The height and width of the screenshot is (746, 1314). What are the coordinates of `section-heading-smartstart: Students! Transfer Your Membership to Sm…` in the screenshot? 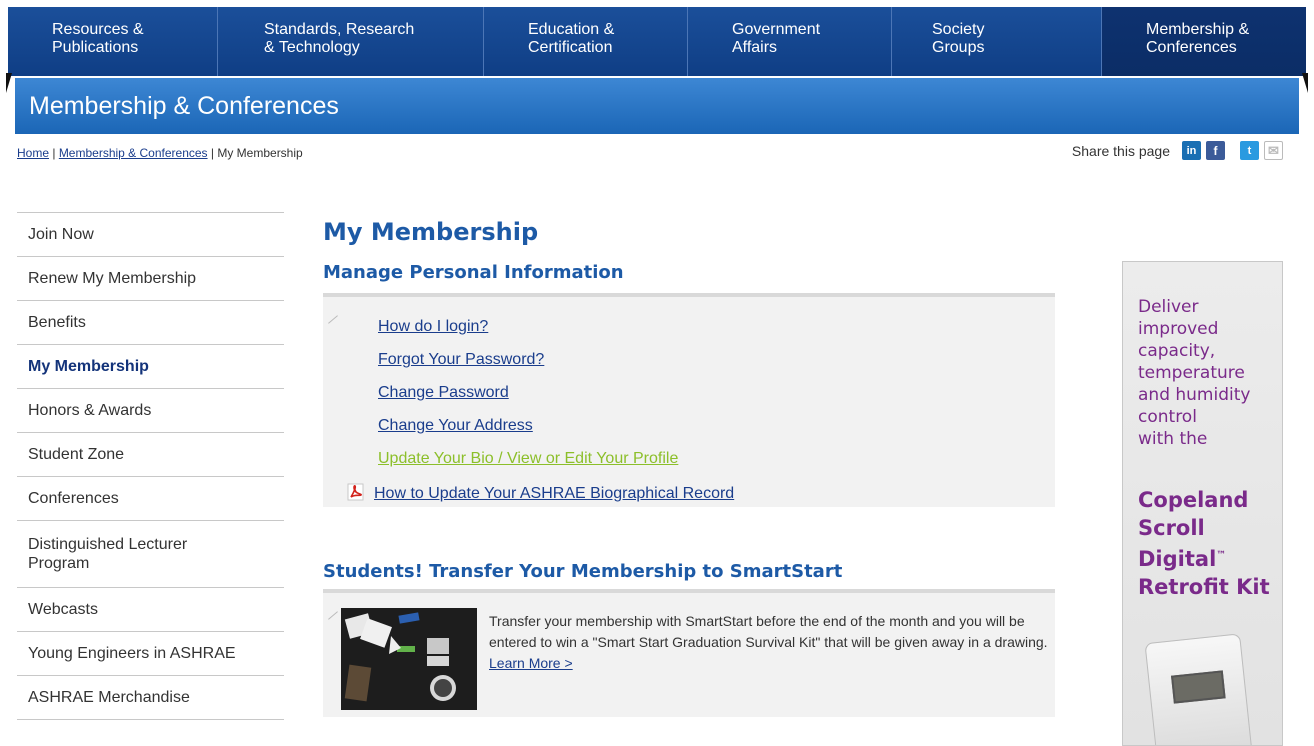 It's located at (583, 571).